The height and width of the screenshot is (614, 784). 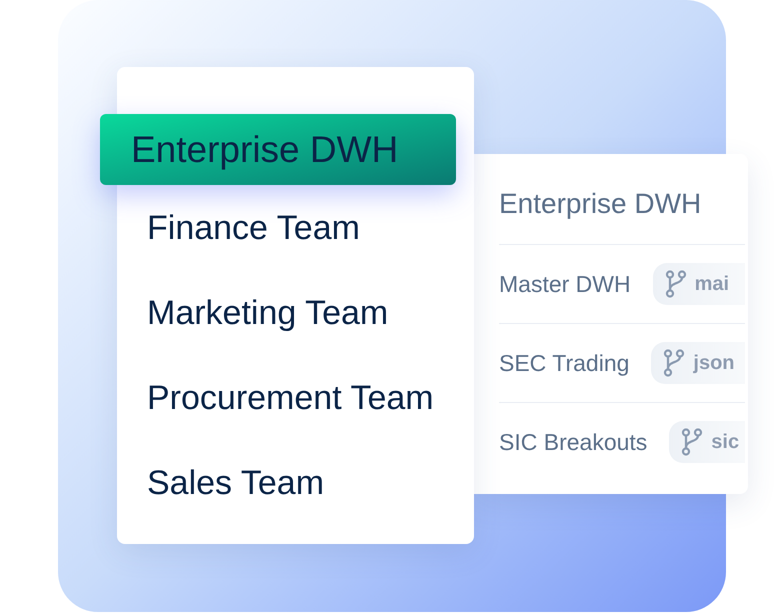 I want to click on branch-name: sic, so click(x=725, y=442).